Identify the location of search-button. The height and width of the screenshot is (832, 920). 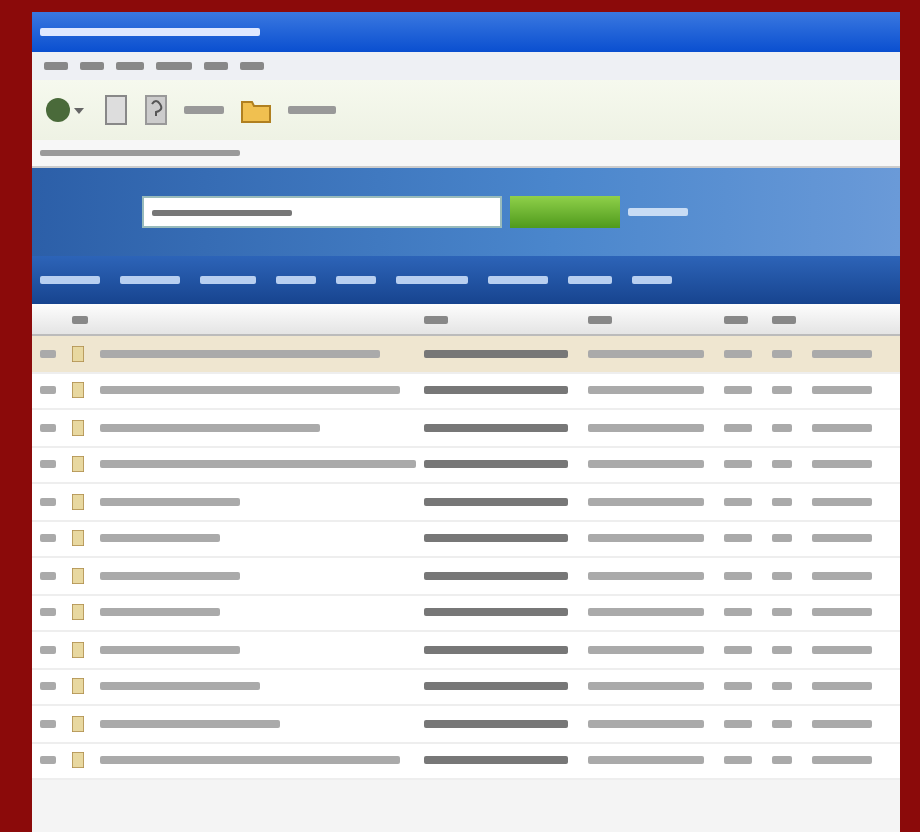
(565, 212).